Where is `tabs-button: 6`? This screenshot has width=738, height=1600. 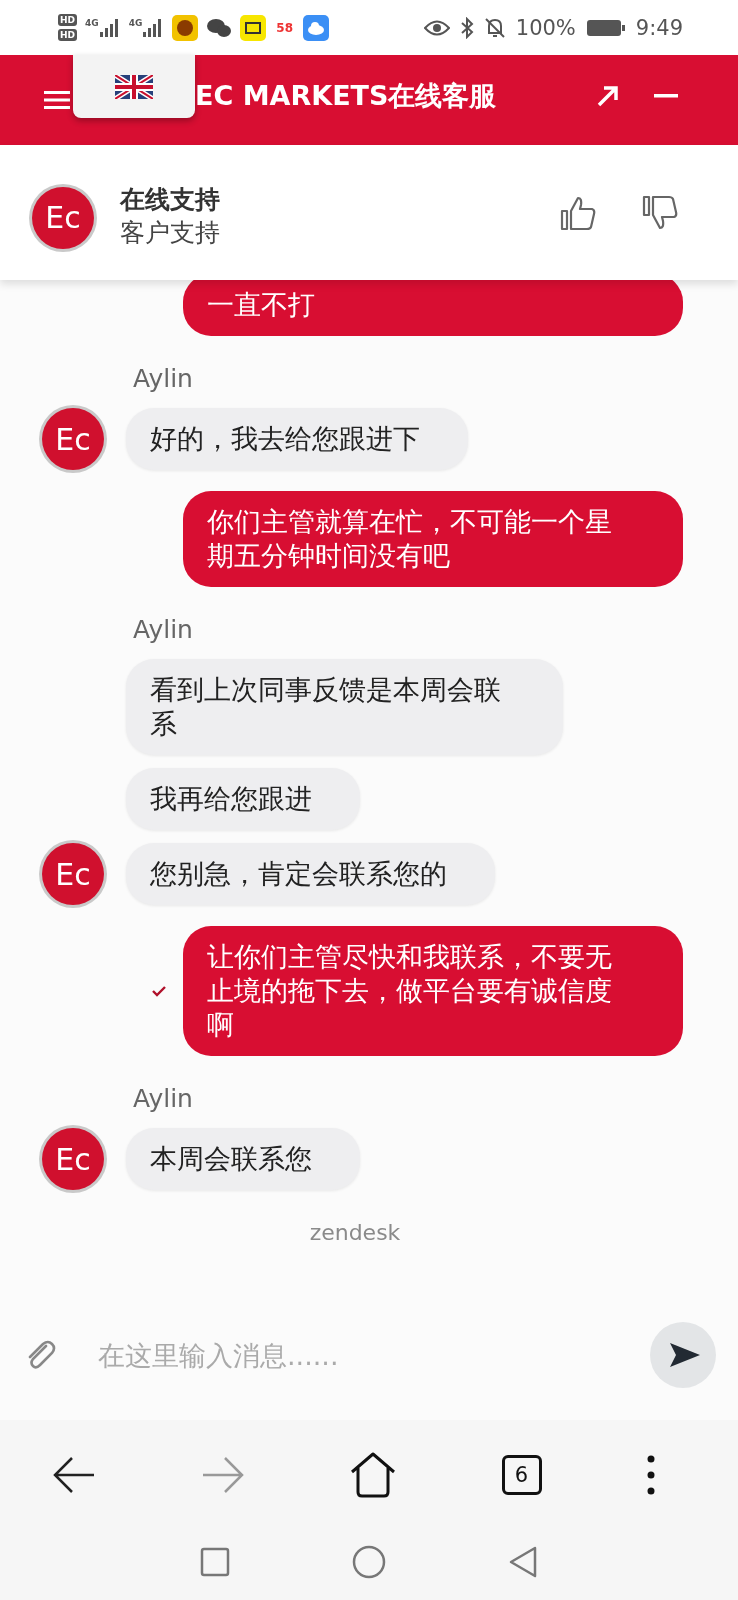 tabs-button: 6 is located at coordinates (521, 1475).